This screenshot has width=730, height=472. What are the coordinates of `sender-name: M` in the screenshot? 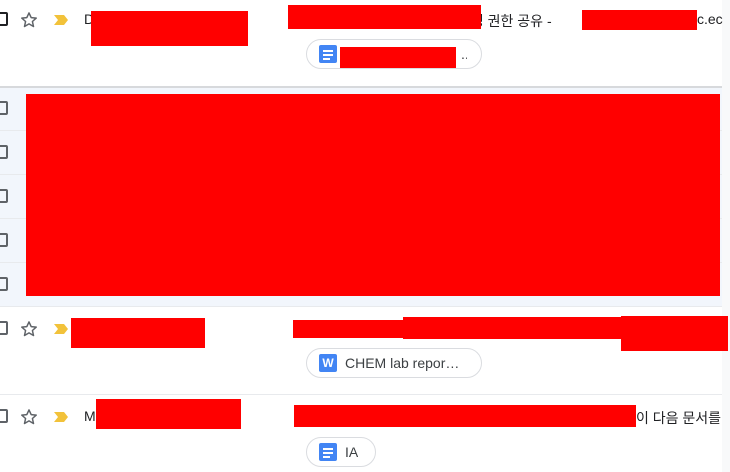 It's located at (90, 416).